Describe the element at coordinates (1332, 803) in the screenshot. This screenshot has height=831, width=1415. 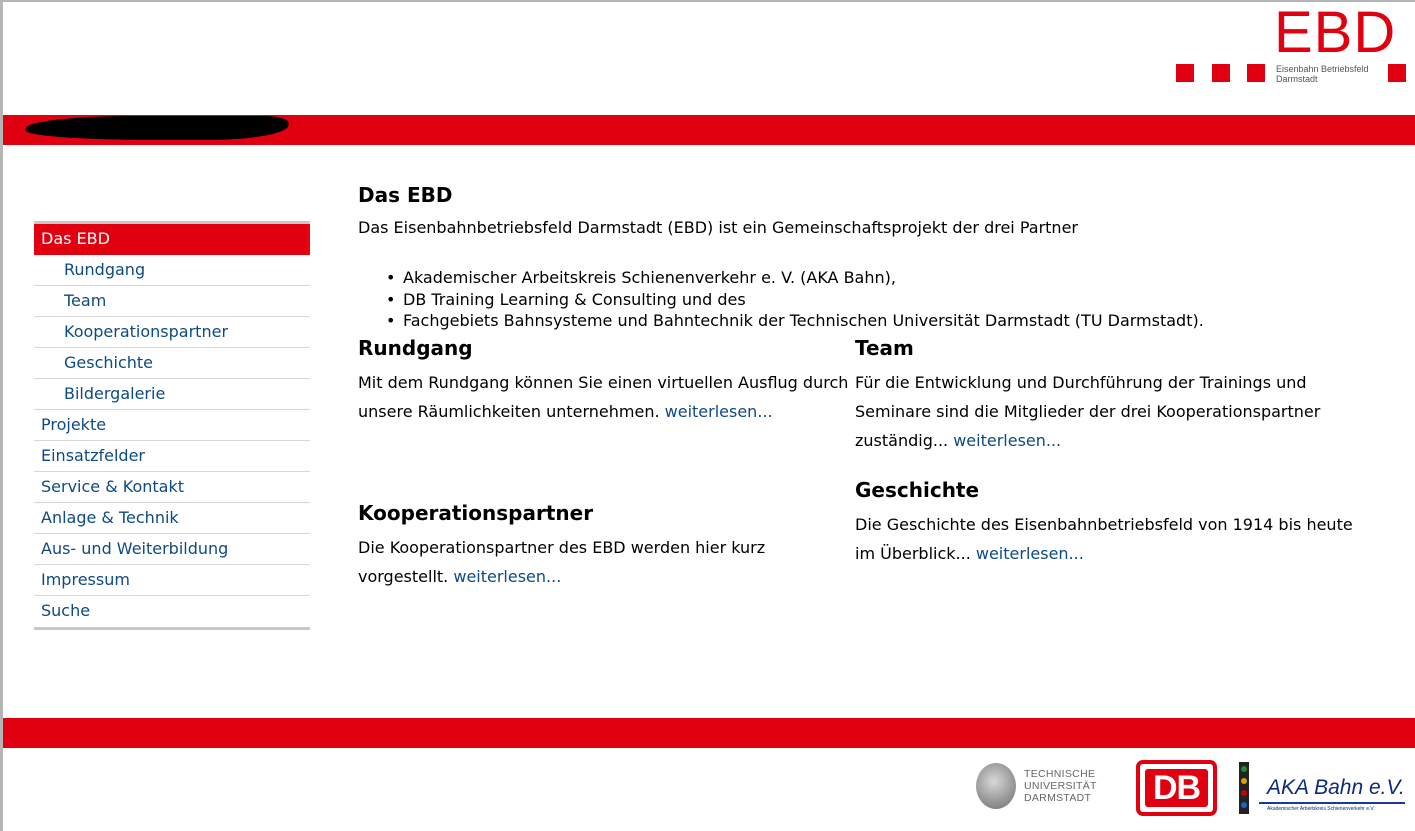
I see `track-line` at that location.